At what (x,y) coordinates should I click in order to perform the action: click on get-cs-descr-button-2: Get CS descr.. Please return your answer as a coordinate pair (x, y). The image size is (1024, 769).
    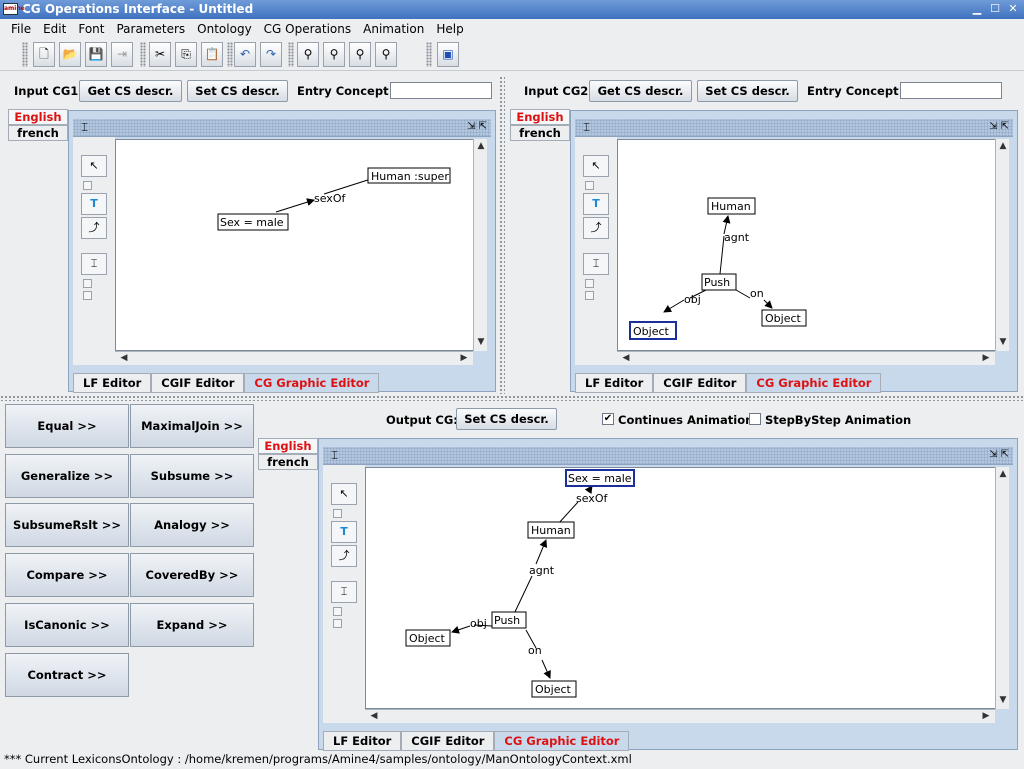
    Looking at the image, I should click on (640, 91).